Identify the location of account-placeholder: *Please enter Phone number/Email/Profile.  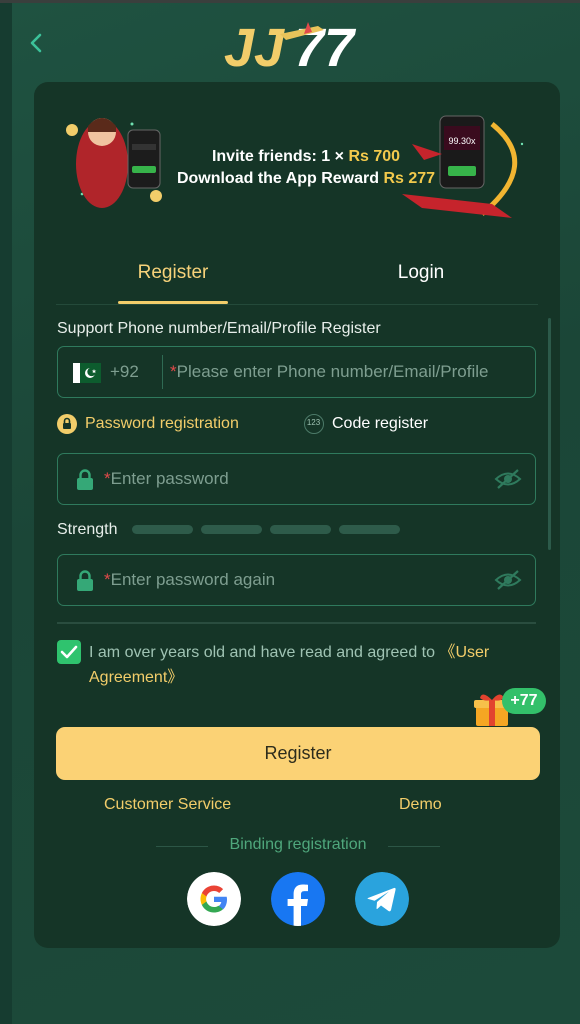
(329, 372).